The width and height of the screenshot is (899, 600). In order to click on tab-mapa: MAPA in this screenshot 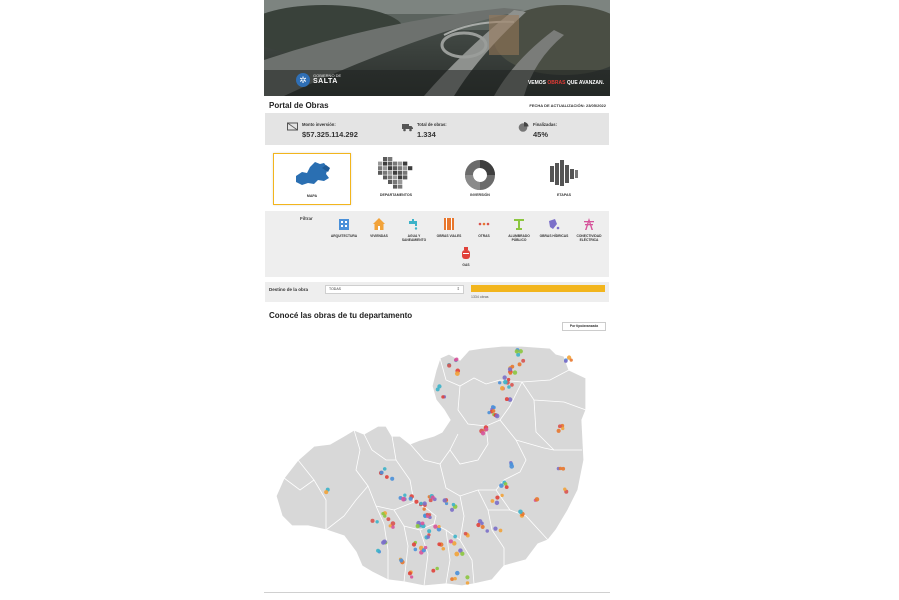, I will do `click(312, 179)`.